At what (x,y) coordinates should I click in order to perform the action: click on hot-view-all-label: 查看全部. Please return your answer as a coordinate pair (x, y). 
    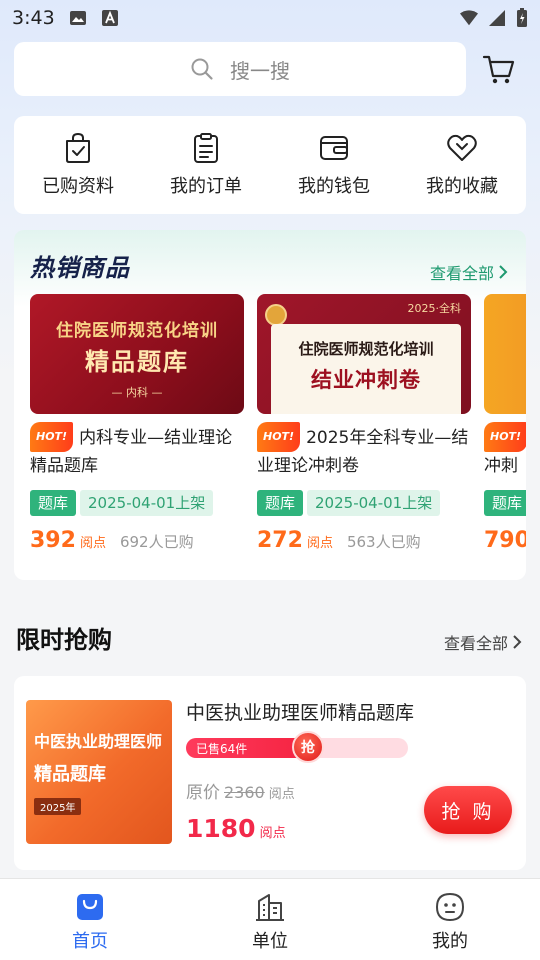
    Looking at the image, I should click on (461, 273).